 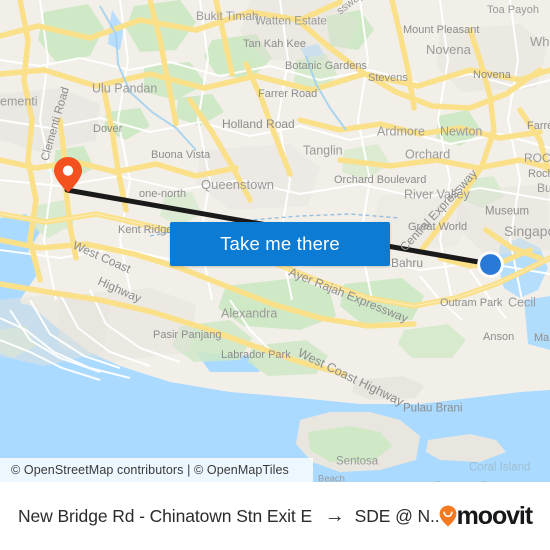 I want to click on origin-dot, so click(x=490, y=264).